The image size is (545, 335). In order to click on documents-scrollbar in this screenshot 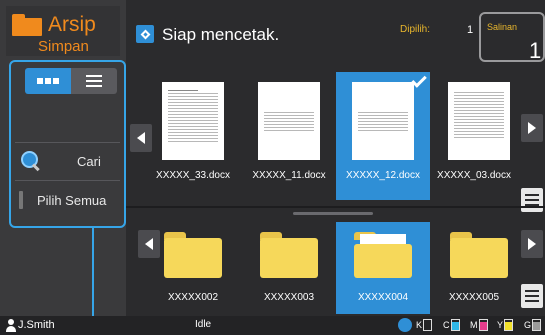, I will do `click(333, 213)`.